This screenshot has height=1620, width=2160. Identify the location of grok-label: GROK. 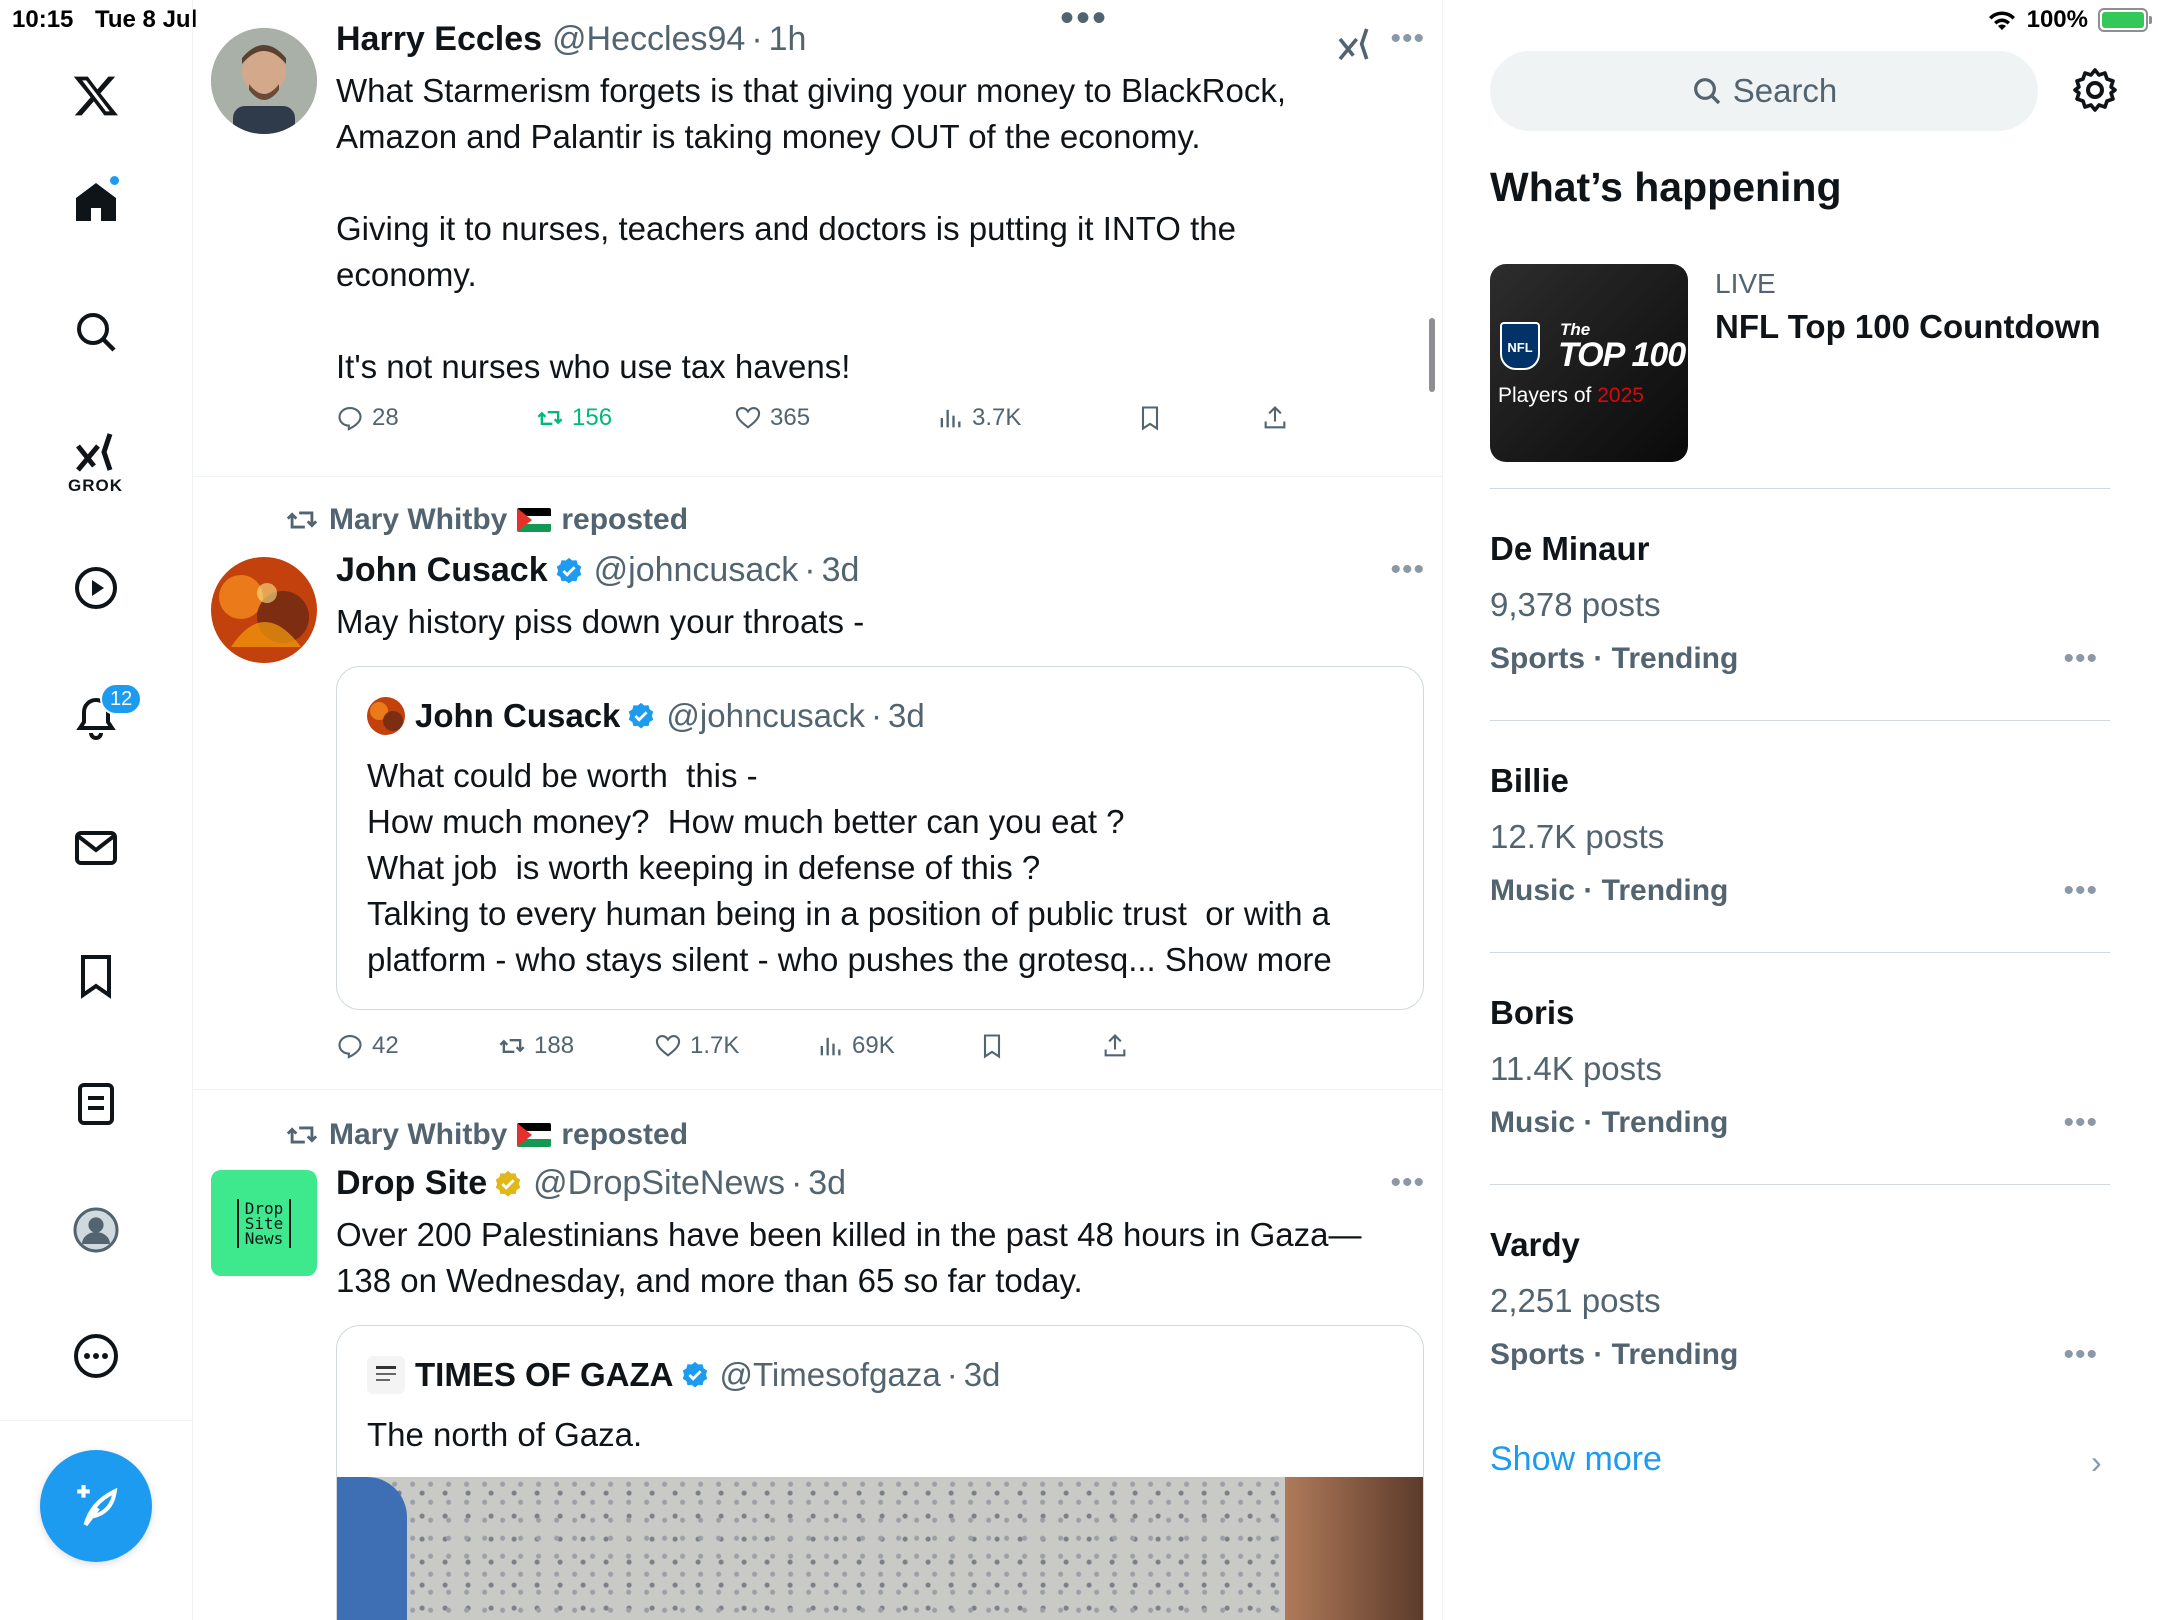
(95, 485).